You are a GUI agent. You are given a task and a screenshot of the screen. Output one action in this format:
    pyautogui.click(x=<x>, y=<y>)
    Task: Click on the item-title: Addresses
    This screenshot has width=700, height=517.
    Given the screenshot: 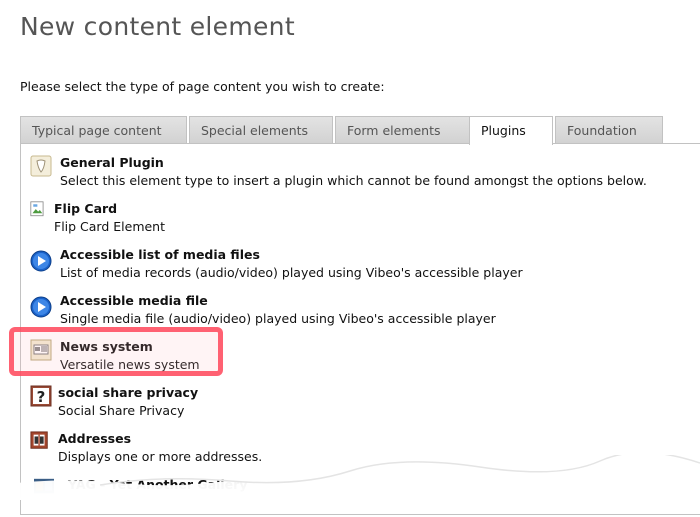 What is the action you would take?
    pyautogui.click(x=95, y=438)
    